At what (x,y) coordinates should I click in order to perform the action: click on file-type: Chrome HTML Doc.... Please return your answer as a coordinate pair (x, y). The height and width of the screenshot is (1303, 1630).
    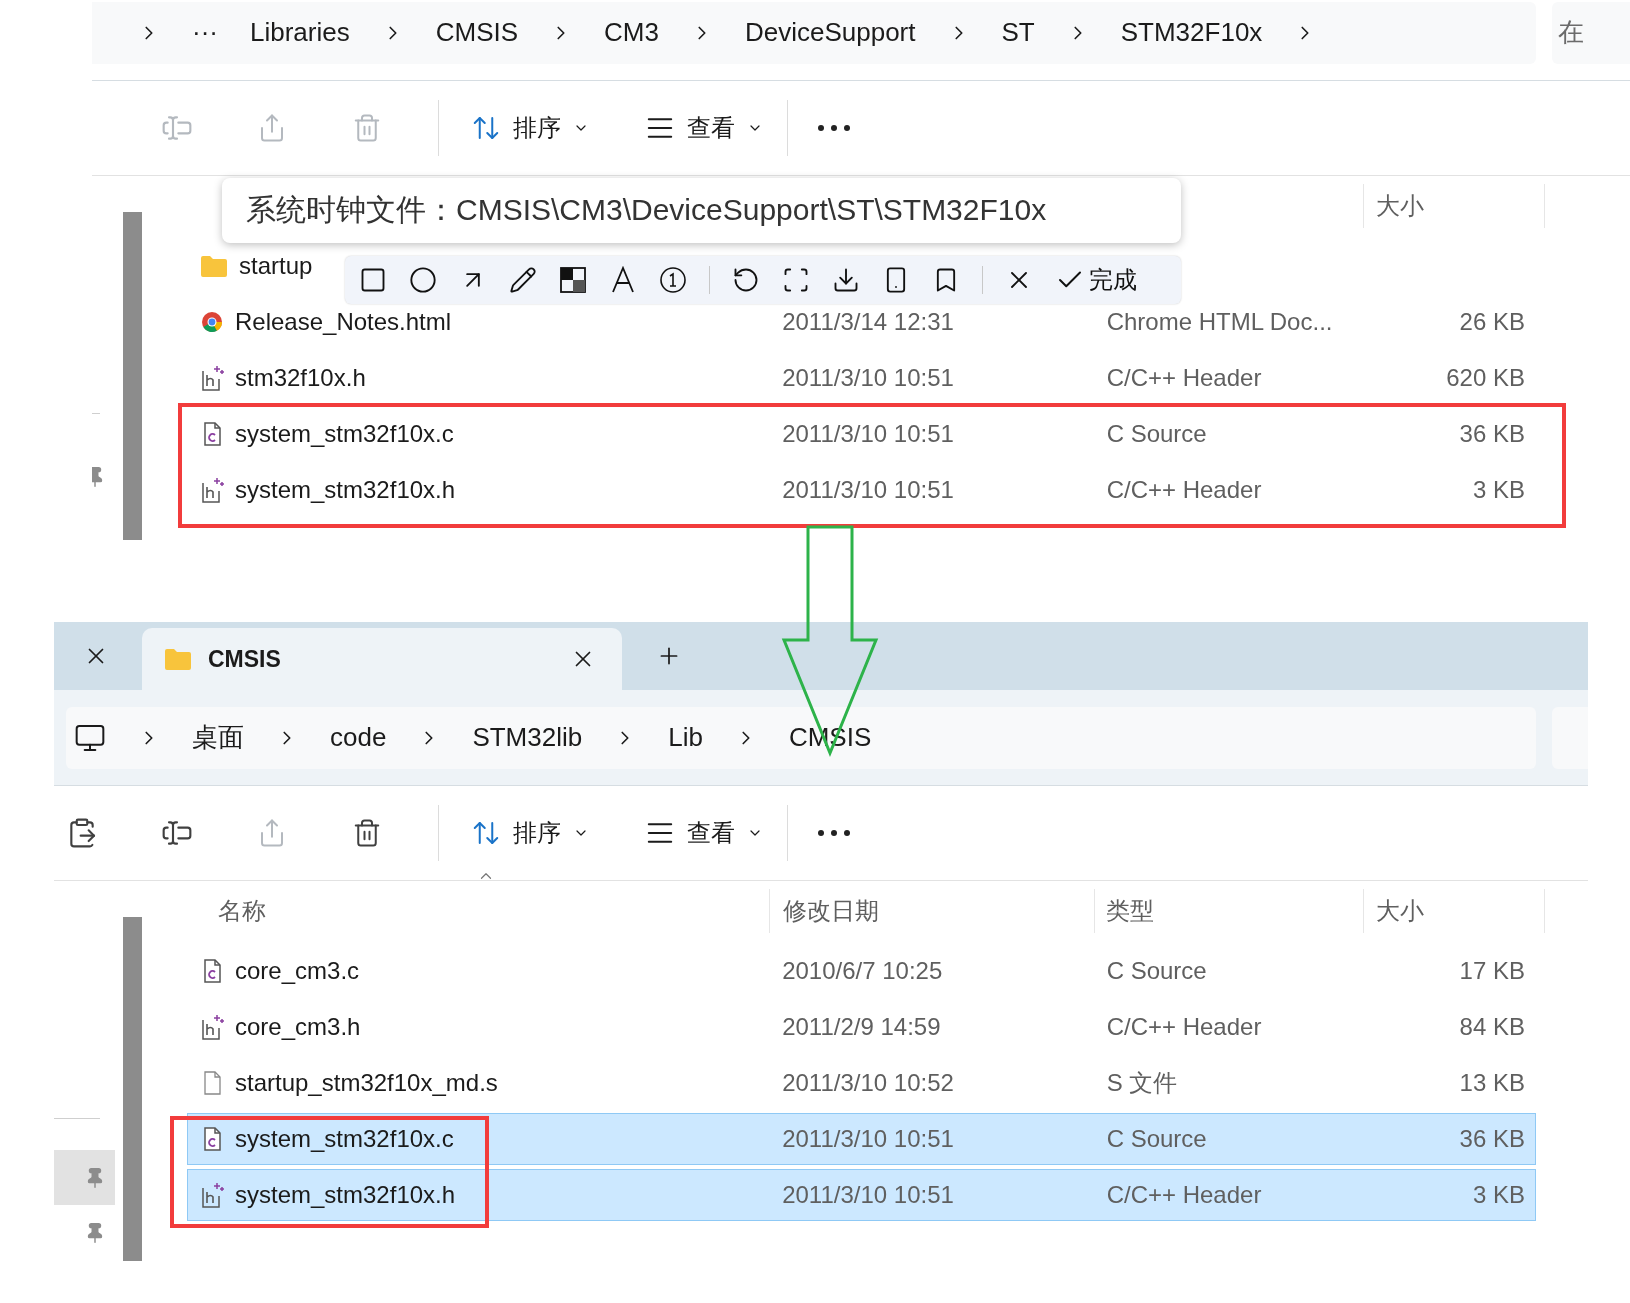
    Looking at the image, I should click on (1219, 321).